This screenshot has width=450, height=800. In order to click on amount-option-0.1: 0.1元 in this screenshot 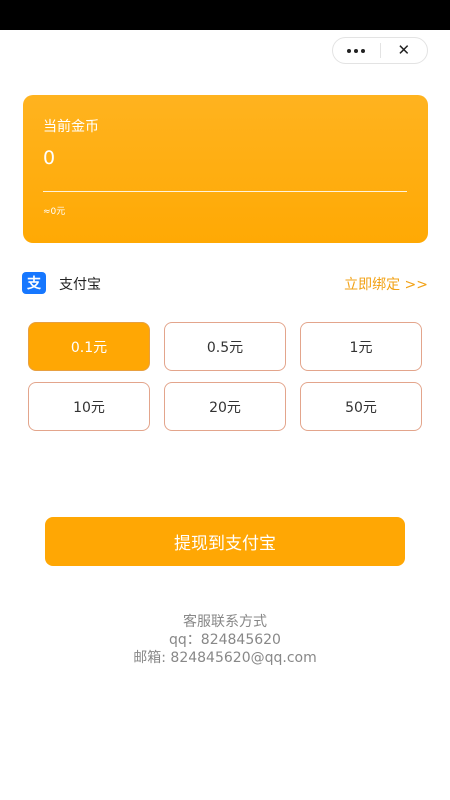, I will do `click(89, 346)`.